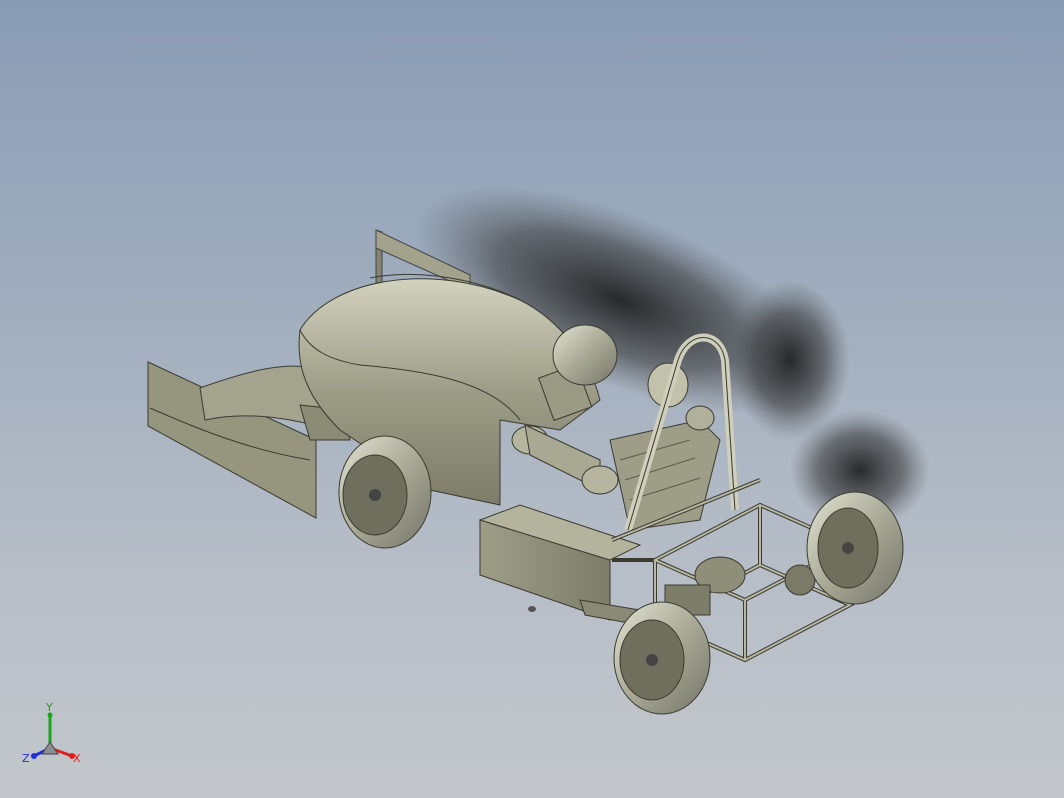 The width and height of the screenshot is (1064, 798). I want to click on reference-triad: Y X Z, so click(51, 733).